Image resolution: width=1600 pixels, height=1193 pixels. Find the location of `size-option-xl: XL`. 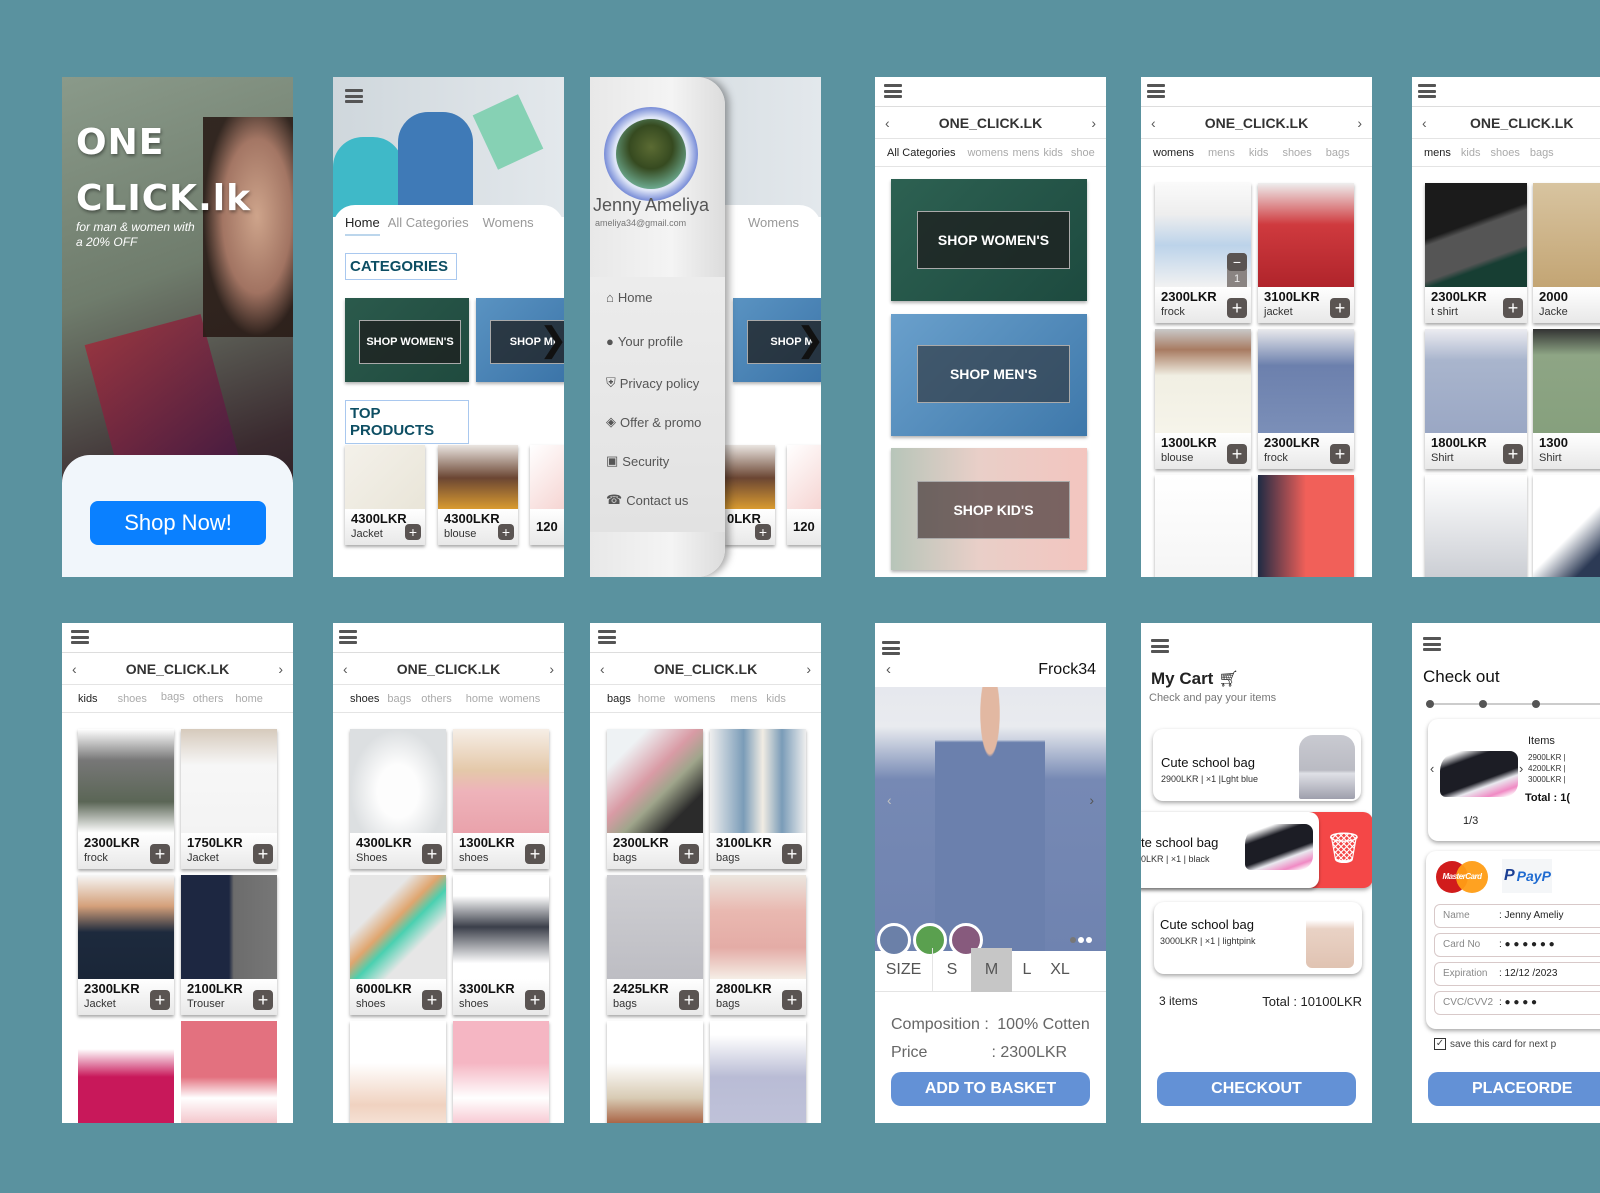

size-option-xl: XL is located at coordinates (1060, 970).